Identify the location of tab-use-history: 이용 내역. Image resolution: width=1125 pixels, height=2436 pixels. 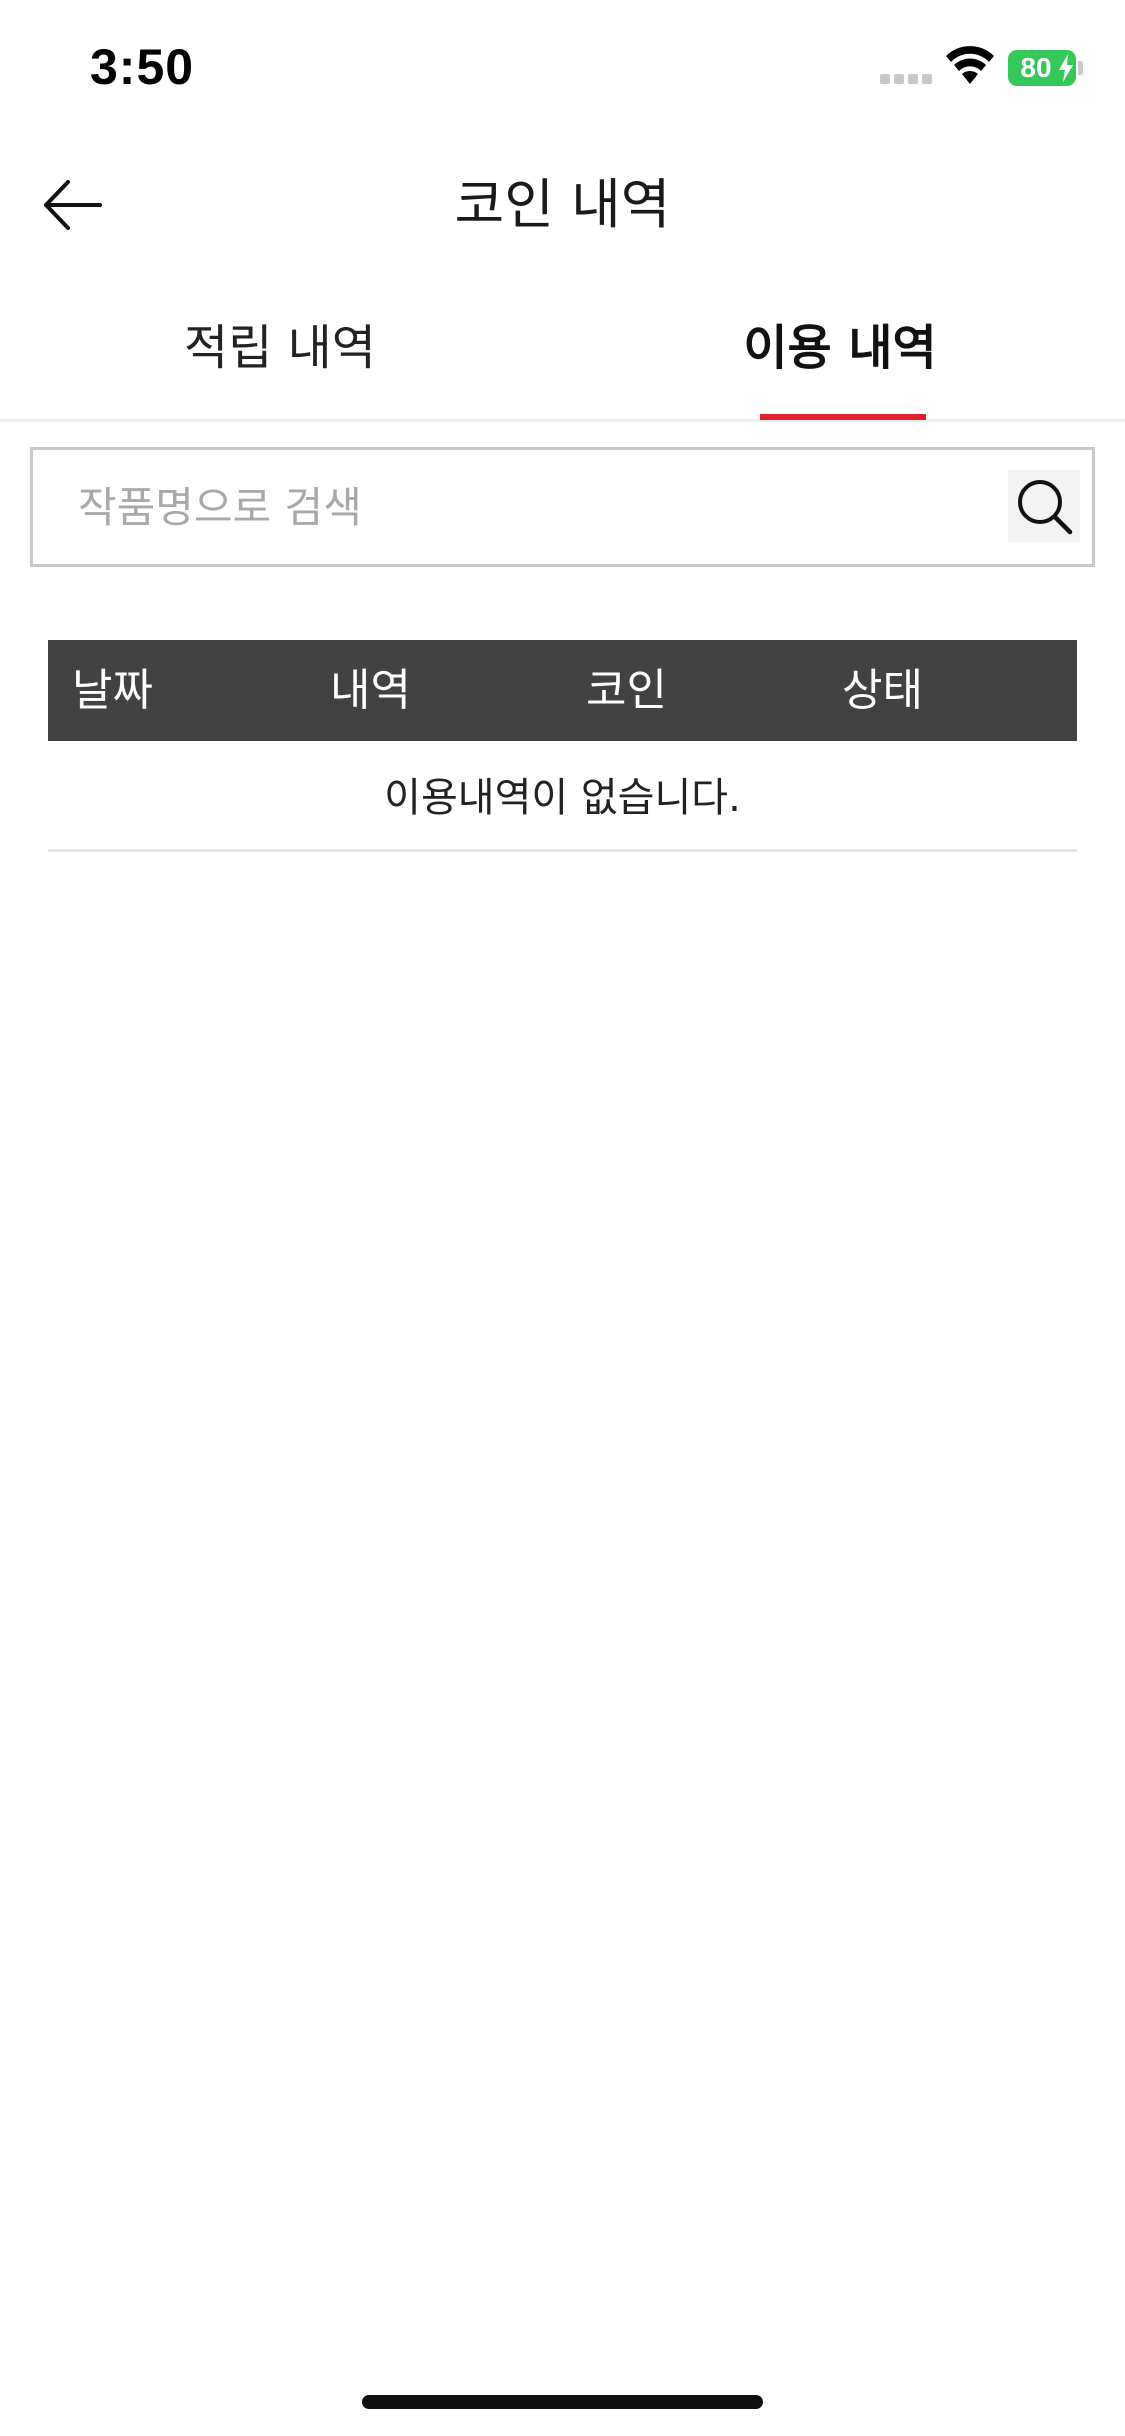
(840, 361).